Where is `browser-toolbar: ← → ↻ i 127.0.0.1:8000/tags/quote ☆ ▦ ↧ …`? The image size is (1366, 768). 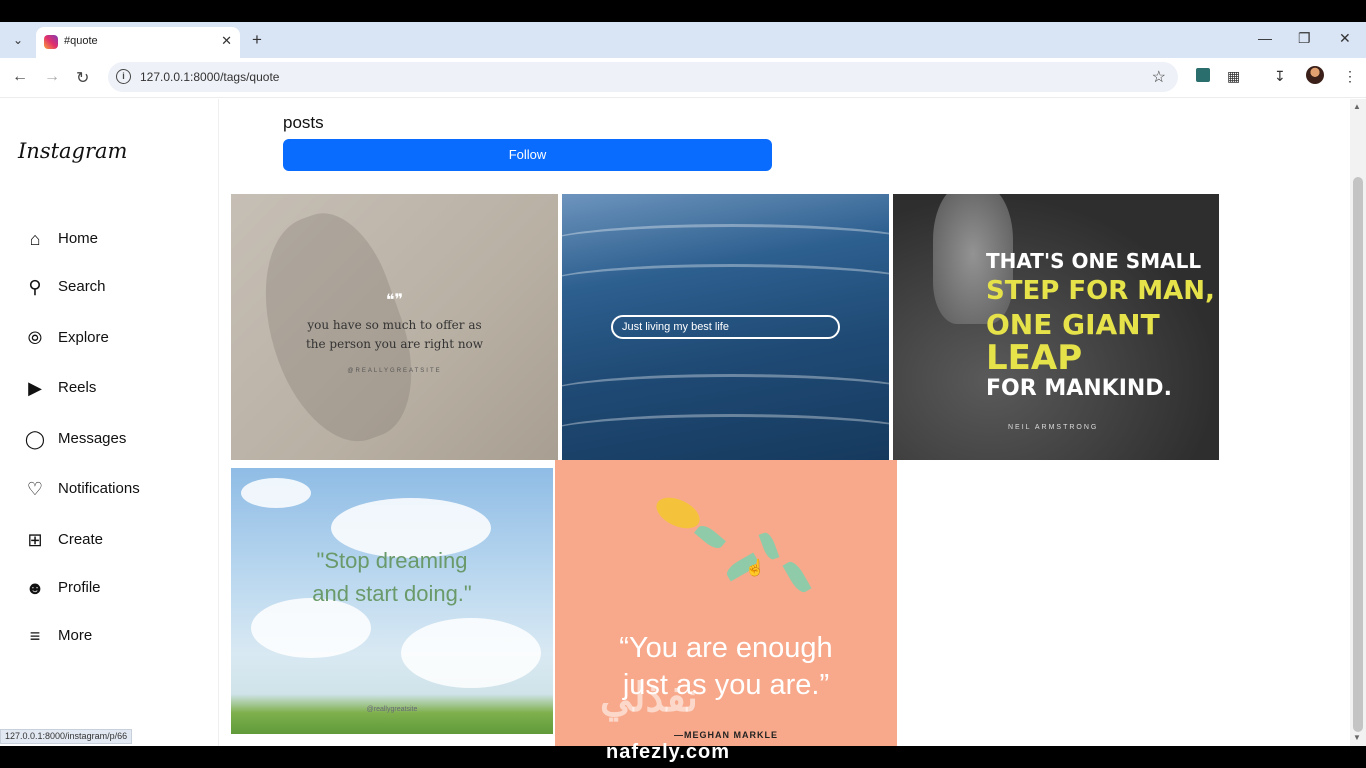 browser-toolbar: ← → ↻ i 127.0.0.1:8000/tags/quote ☆ ▦ ↧ … is located at coordinates (683, 78).